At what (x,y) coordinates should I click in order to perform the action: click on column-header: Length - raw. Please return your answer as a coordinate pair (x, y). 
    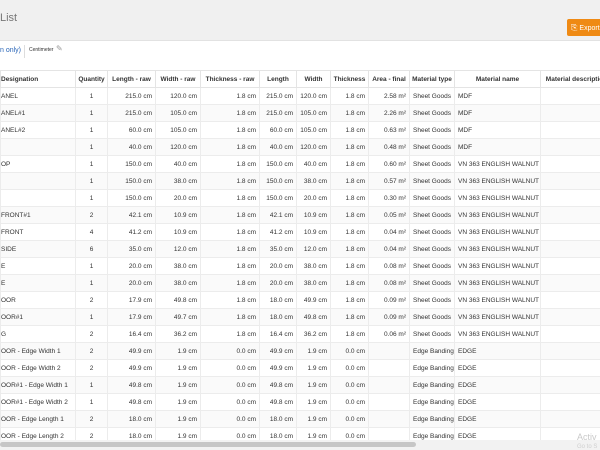
    Looking at the image, I should click on (131, 79).